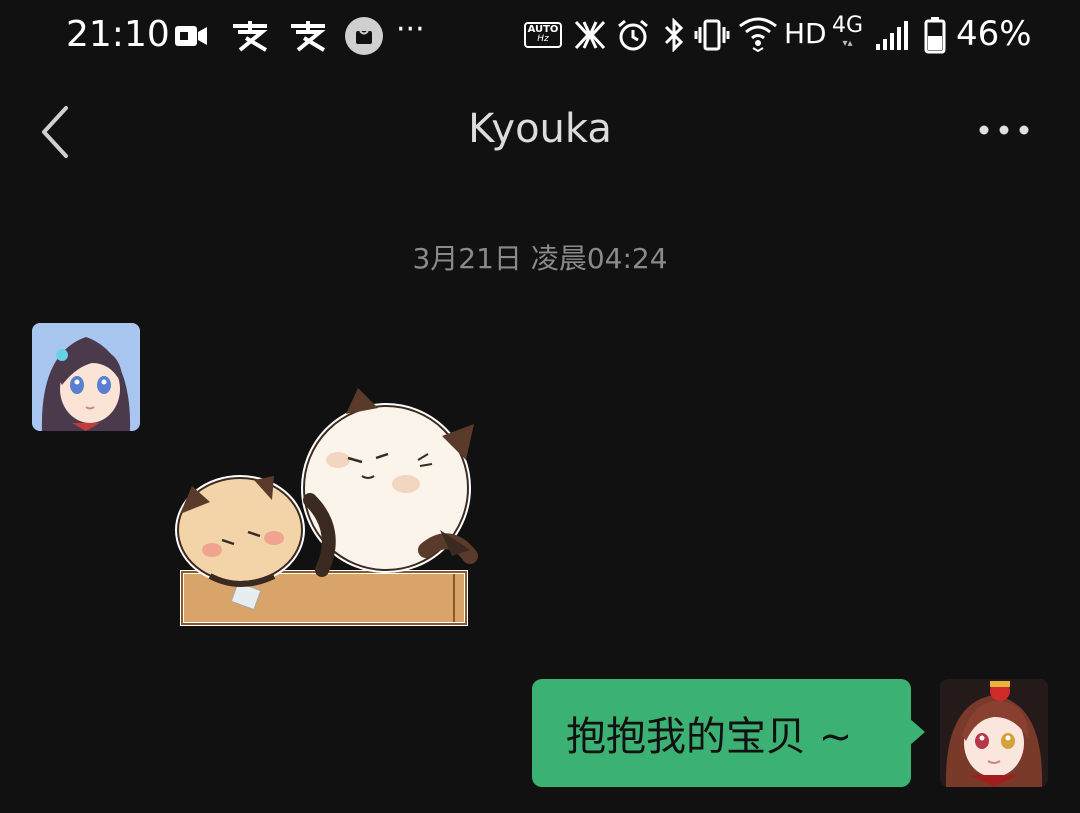 The width and height of the screenshot is (1080, 813). I want to click on contact-avatar, so click(86, 377).